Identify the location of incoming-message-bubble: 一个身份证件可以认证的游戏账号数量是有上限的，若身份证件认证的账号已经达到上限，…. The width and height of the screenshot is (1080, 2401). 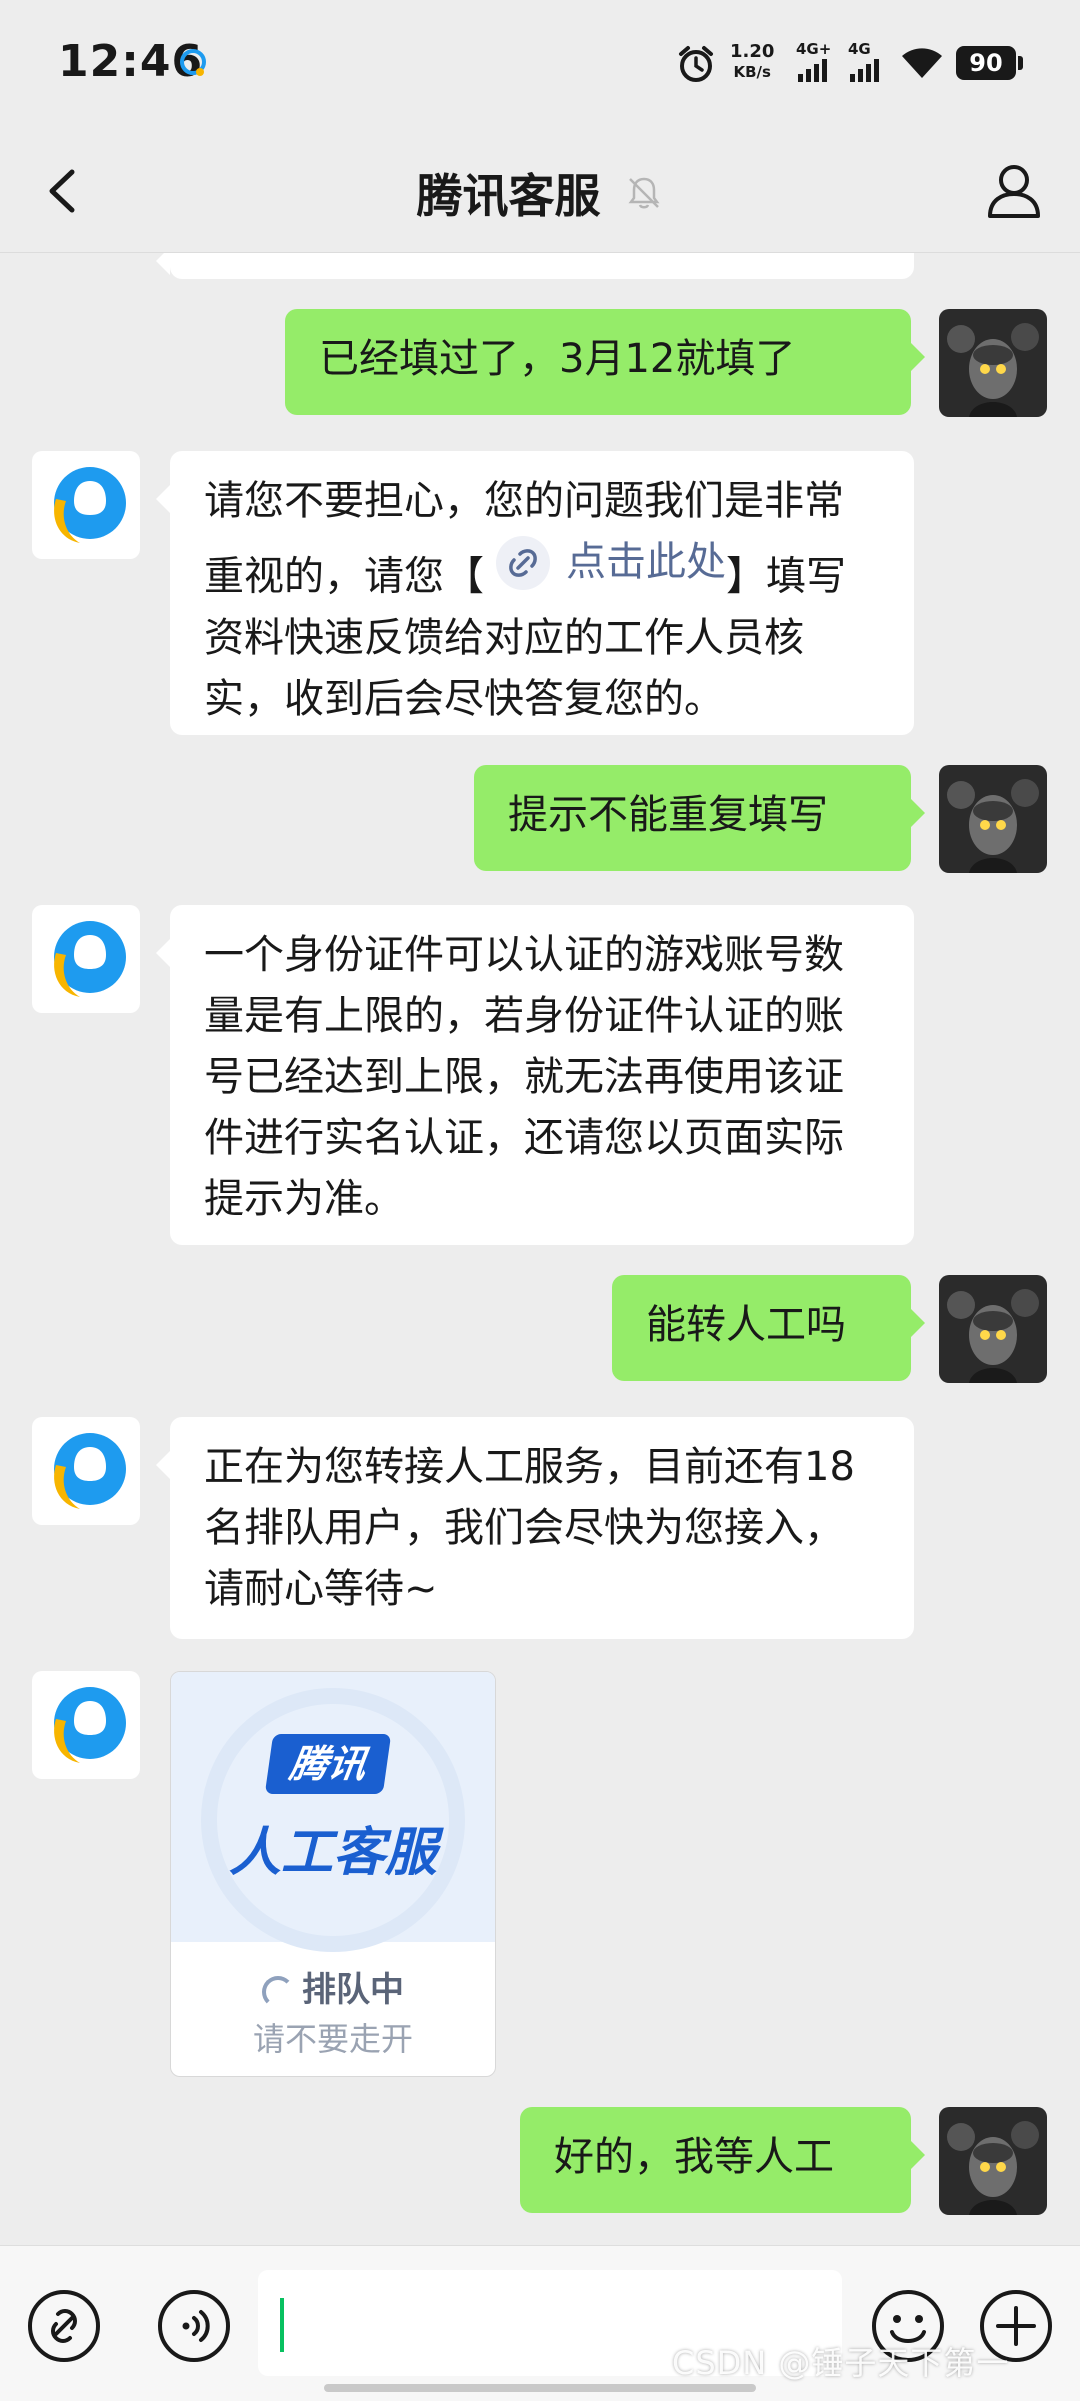
(535, 1075).